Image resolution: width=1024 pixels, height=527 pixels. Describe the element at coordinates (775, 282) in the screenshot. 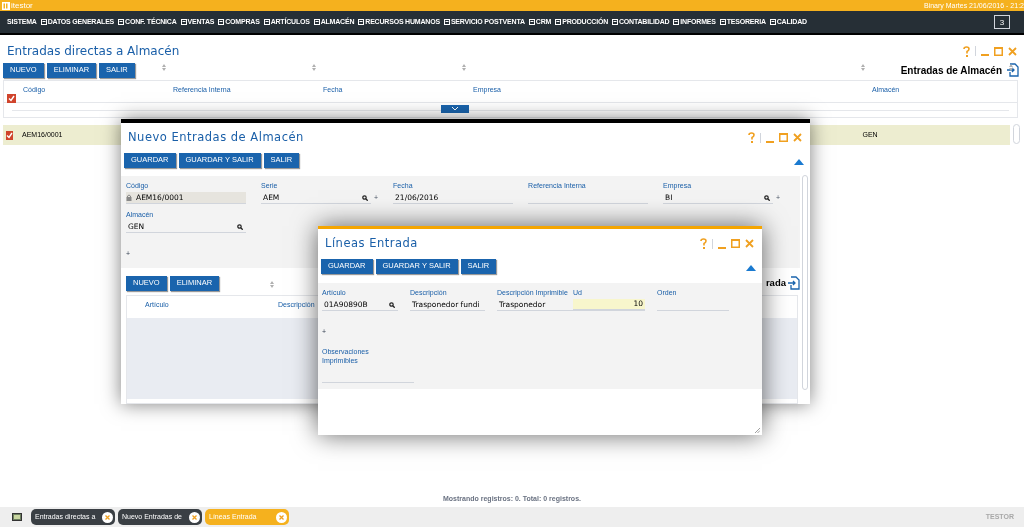

I see `section-heading: rada` at that location.